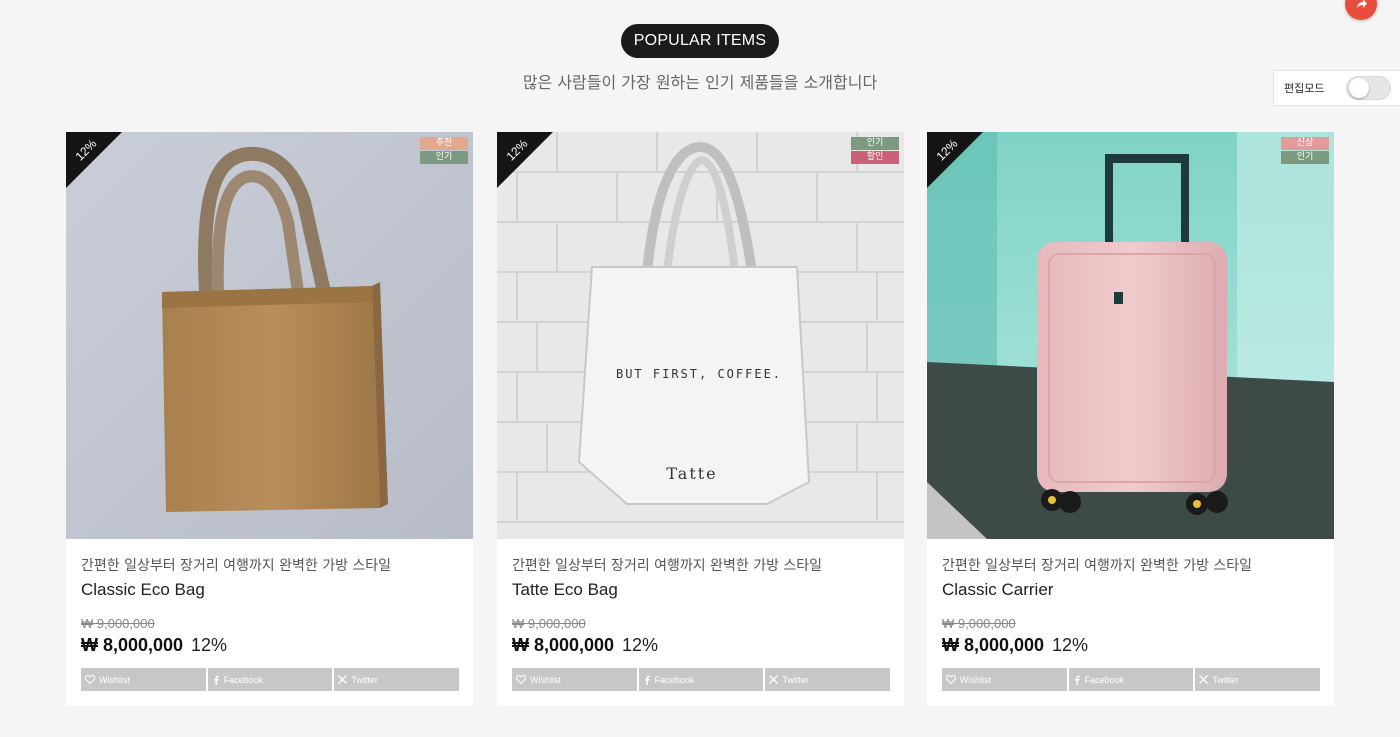 The image size is (1400, 737). Describe the element at coordinates (691, 473) in the screenshot. I see `tote-print-brand: Tatte` at that location.